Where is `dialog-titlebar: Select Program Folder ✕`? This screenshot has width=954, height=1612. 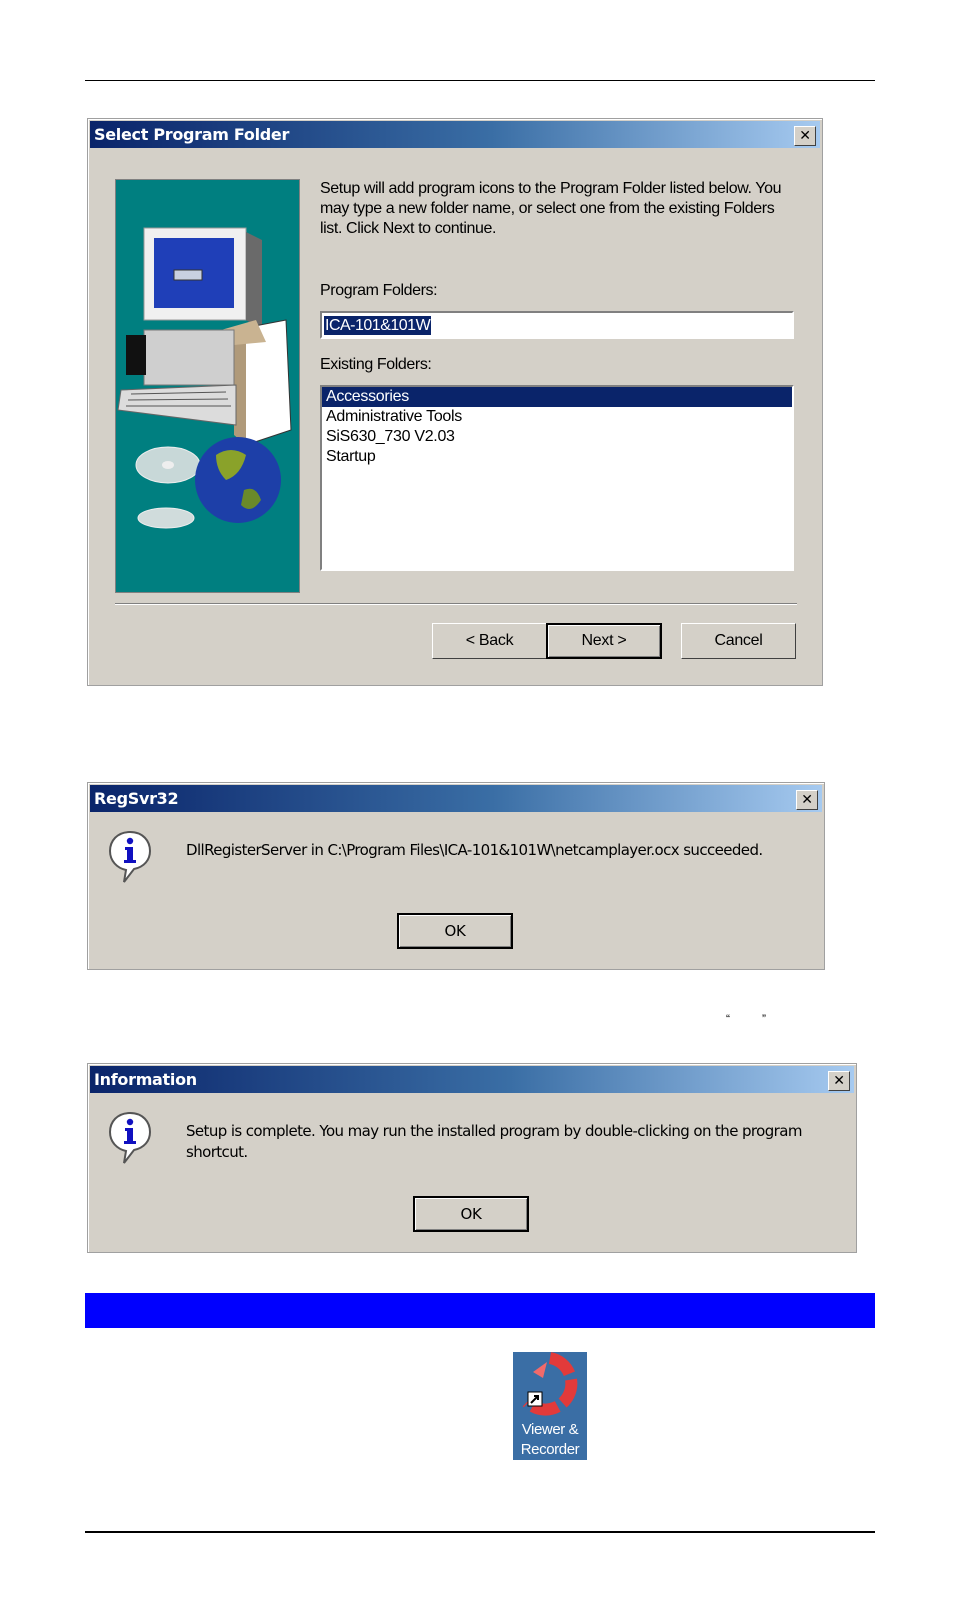
dialog-titlebar: Select Program Folder ✕ is located at coordinates (455, 134).